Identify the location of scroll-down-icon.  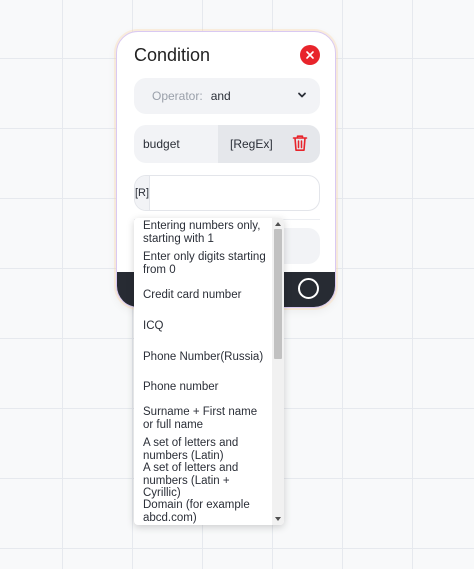
(278, 519).